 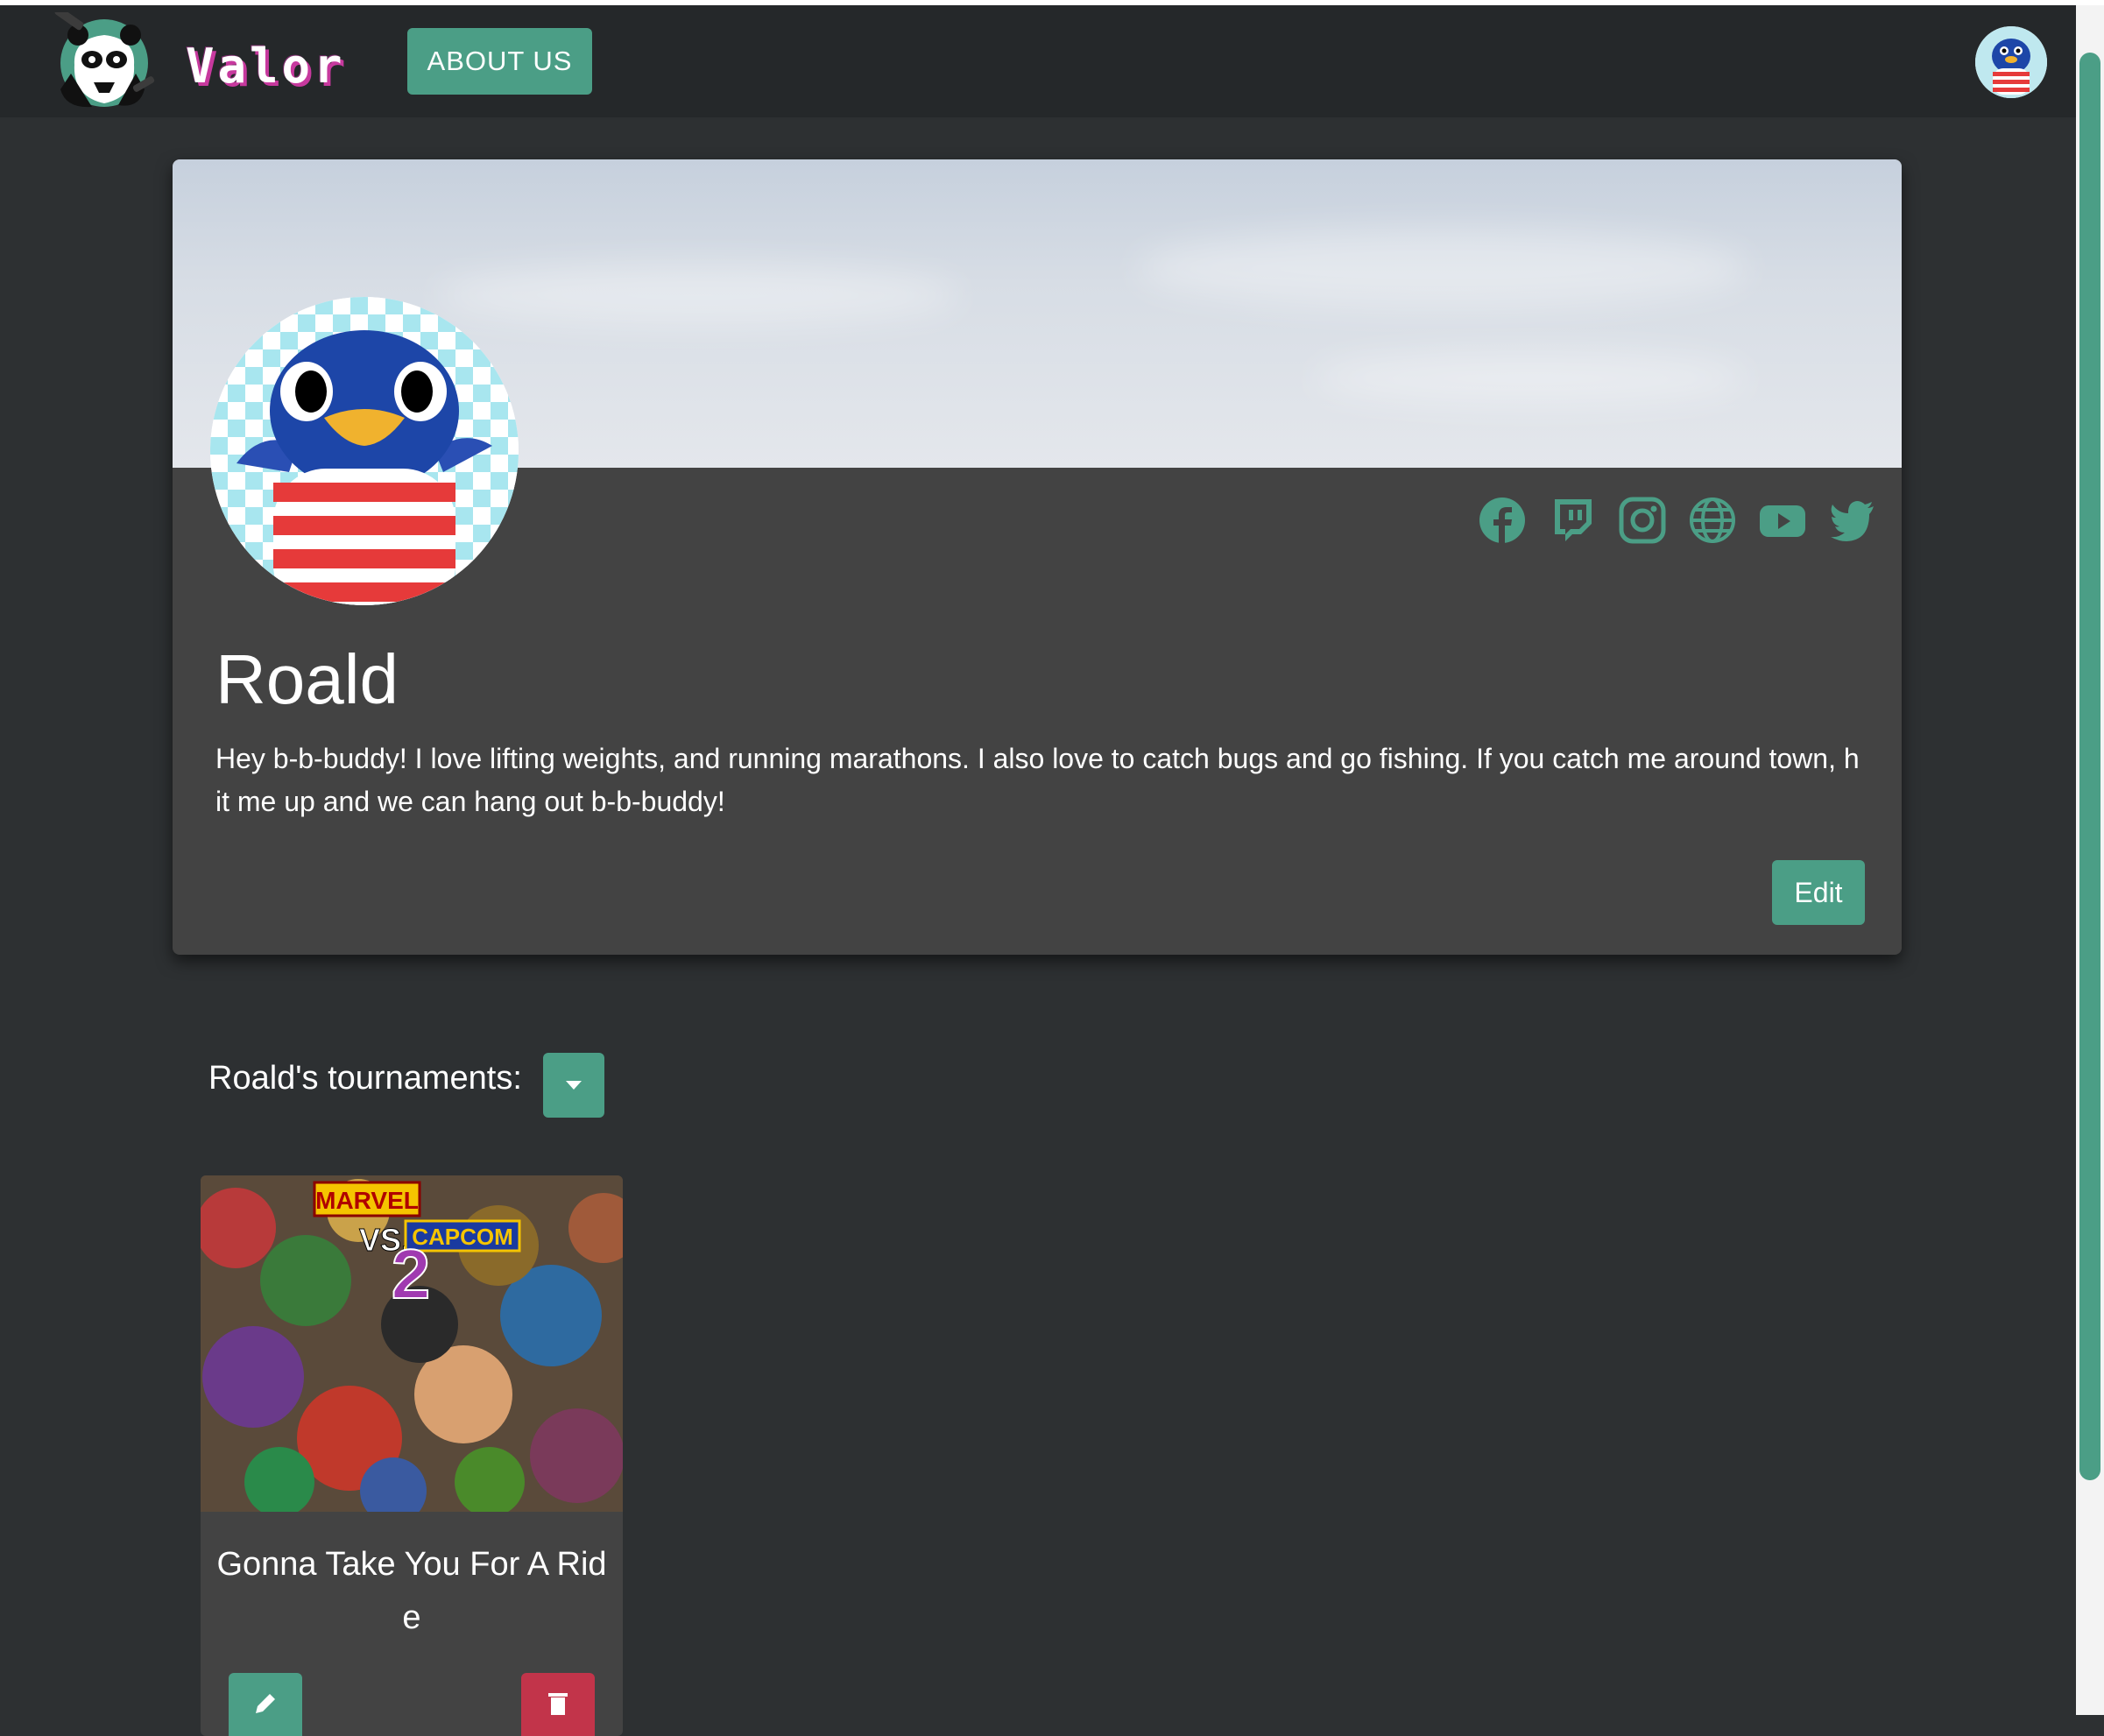 I want to click on youtube-icon, so click(x=1782, y=520).